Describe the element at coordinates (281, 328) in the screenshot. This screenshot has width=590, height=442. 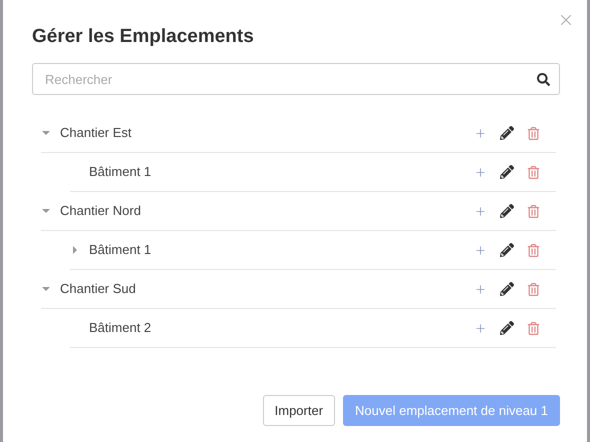
I see `tree-item-label: Bâtiment 2` at that location.